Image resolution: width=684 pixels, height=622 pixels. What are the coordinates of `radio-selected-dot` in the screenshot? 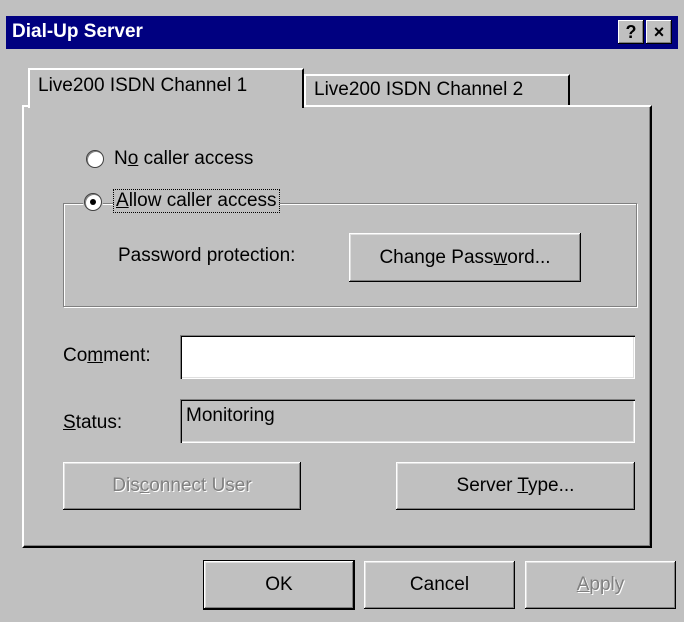 It's located at (93, 202).